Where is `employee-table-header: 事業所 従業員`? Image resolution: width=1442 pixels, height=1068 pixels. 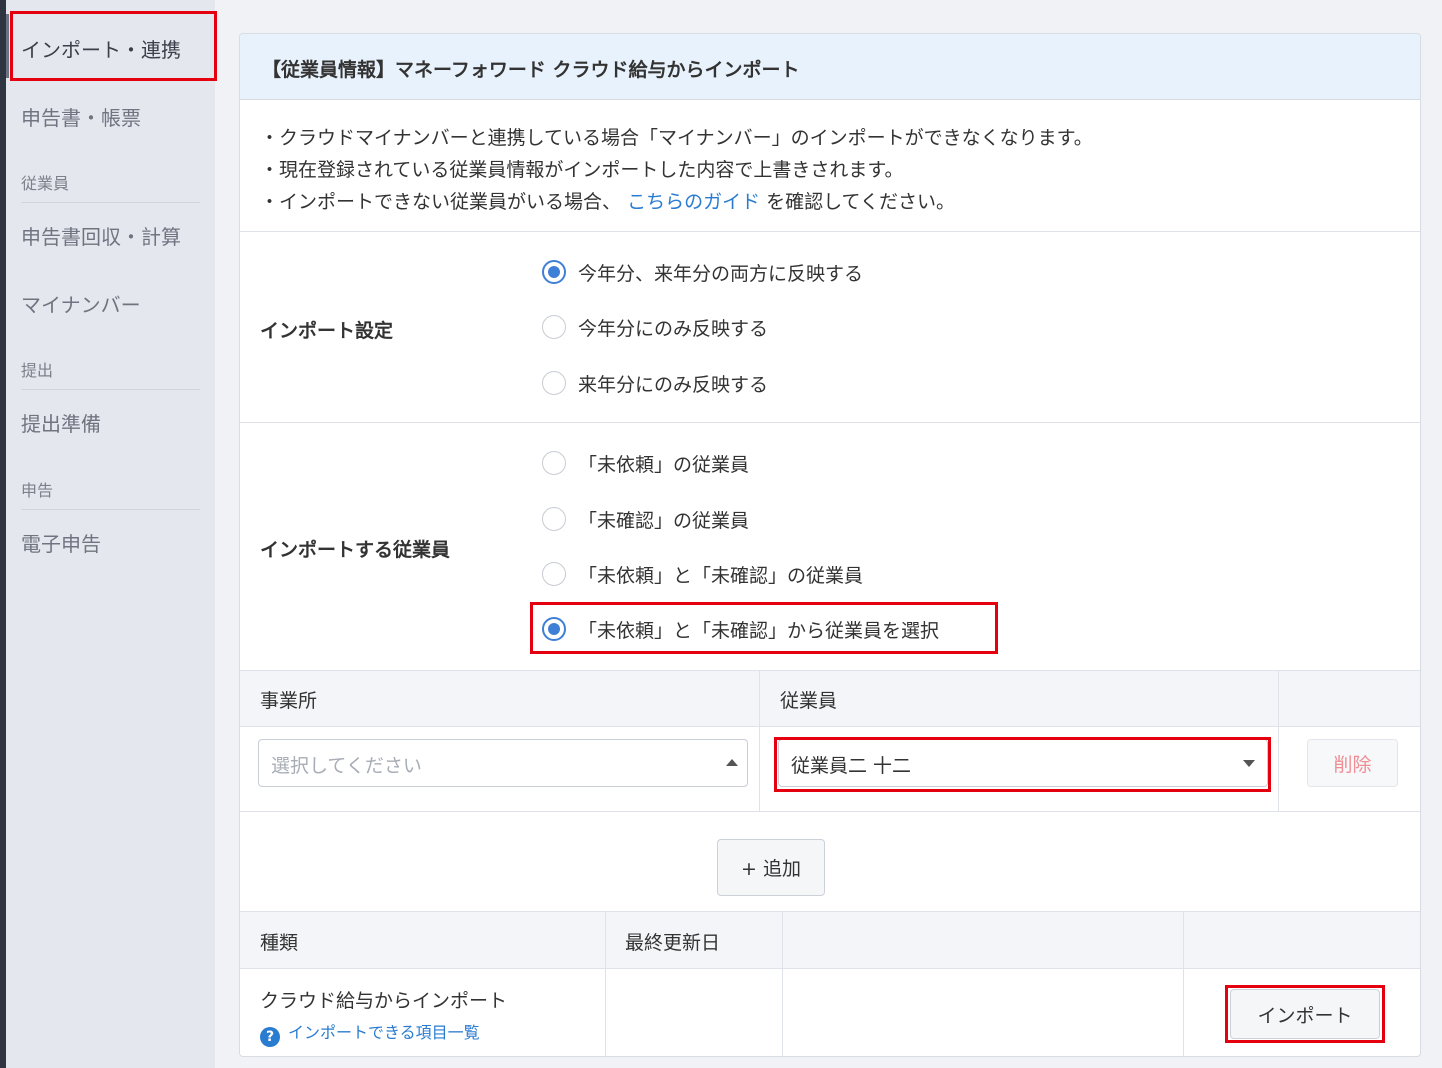 employee-table-header: 事業所 従業員 is located at coordinates (830, 698).